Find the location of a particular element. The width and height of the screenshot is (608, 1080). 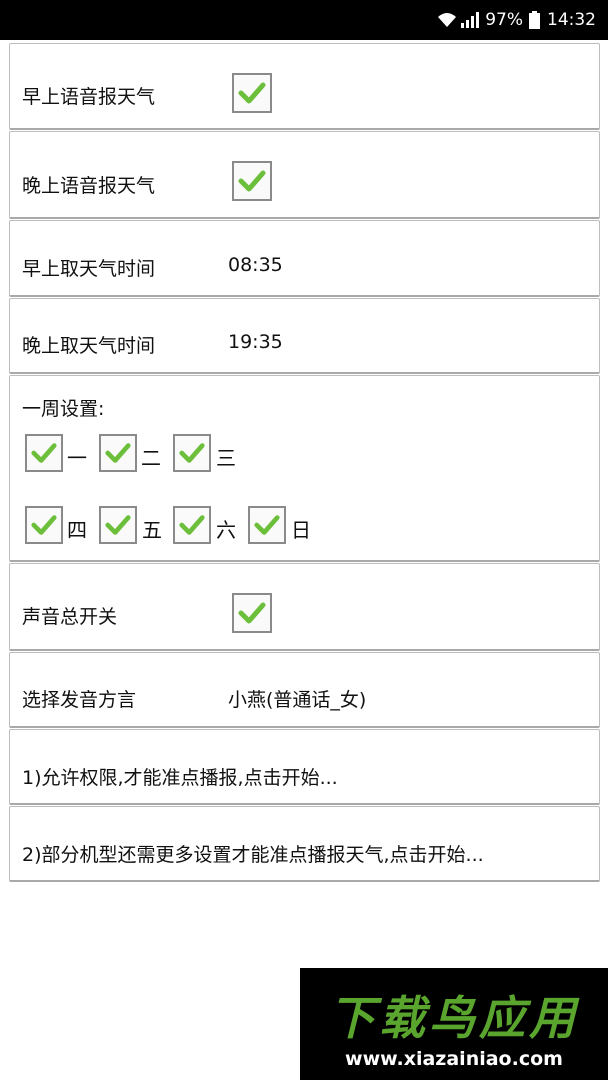

watermark-title: 下载鸟应用 is located at coordinates (454, 1018).